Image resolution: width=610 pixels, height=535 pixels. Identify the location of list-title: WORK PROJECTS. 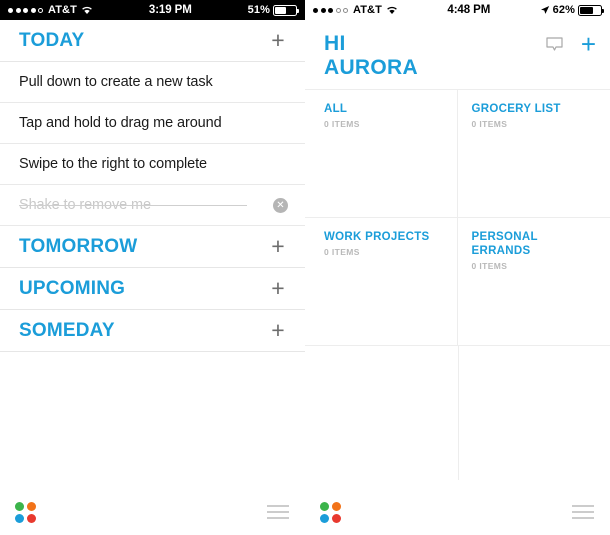
(377, 237).